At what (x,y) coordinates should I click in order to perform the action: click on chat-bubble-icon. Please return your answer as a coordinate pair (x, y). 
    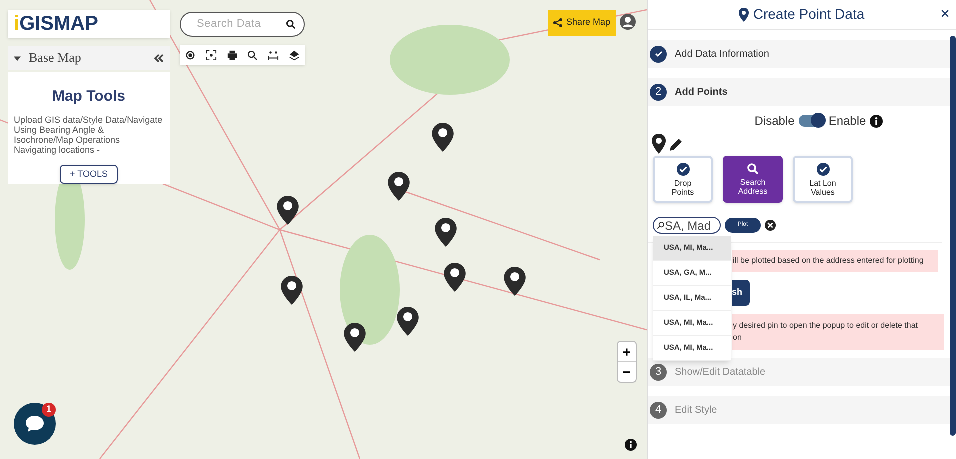
    Looking at the image, I should click on (35, 424).